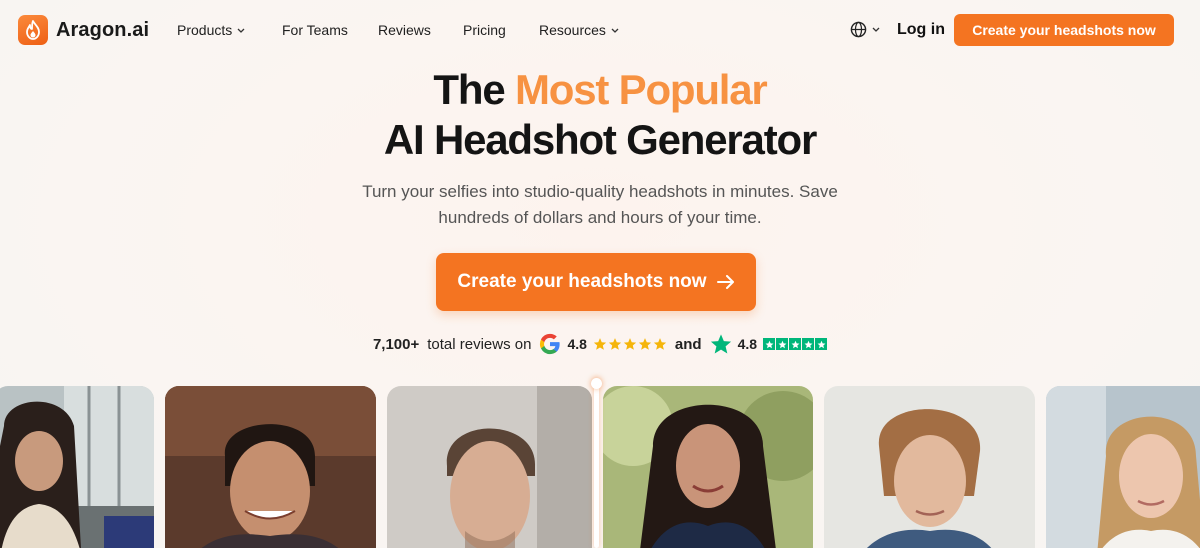 This screenshot has height=548, width=1200. I want to click on nav-item-for-teams: For Teams, so click(315, 30).